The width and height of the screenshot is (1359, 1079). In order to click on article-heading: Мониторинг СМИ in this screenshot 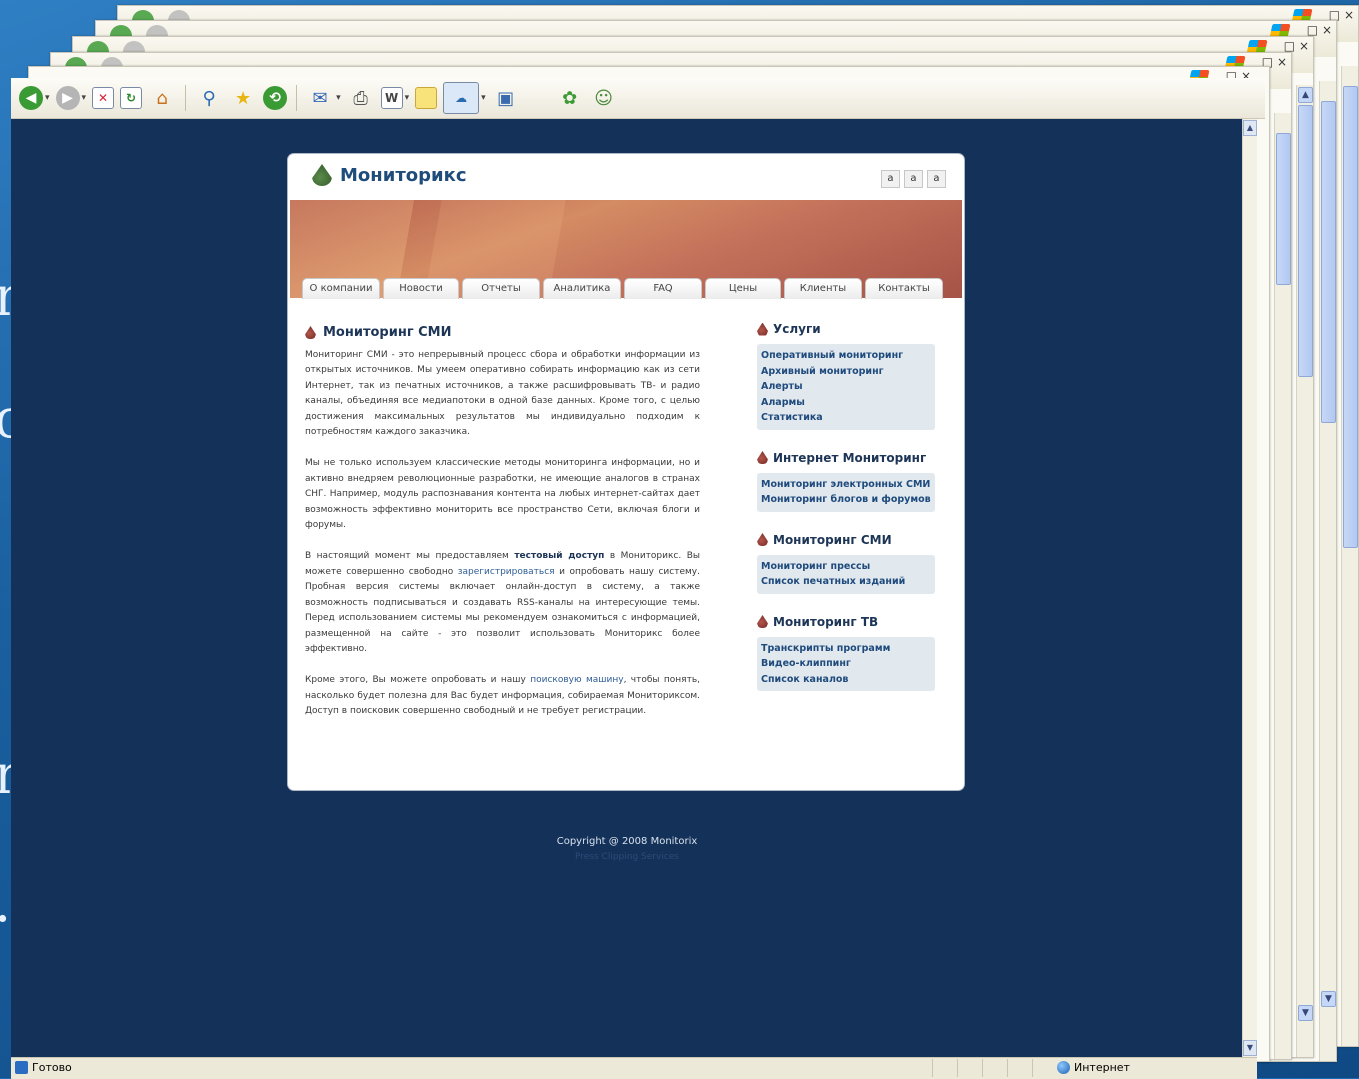, I will do `click(502, 332)`.